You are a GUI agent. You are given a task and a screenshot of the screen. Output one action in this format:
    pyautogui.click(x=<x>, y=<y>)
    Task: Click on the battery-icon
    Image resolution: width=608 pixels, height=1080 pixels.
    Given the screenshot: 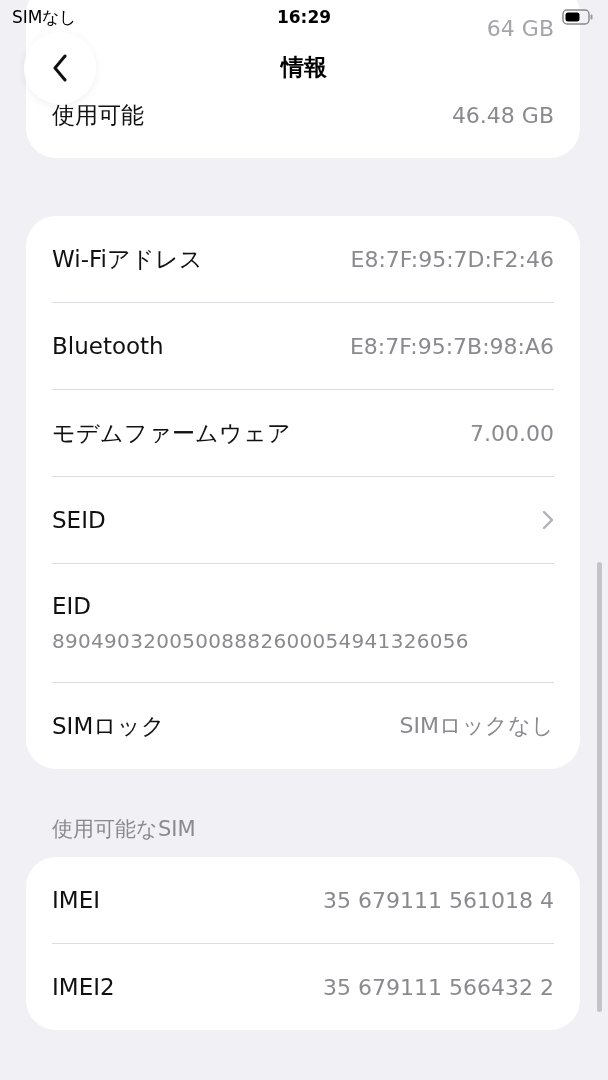 What is the action you would take?
    pyautogui.click(x=578, y=17)
    